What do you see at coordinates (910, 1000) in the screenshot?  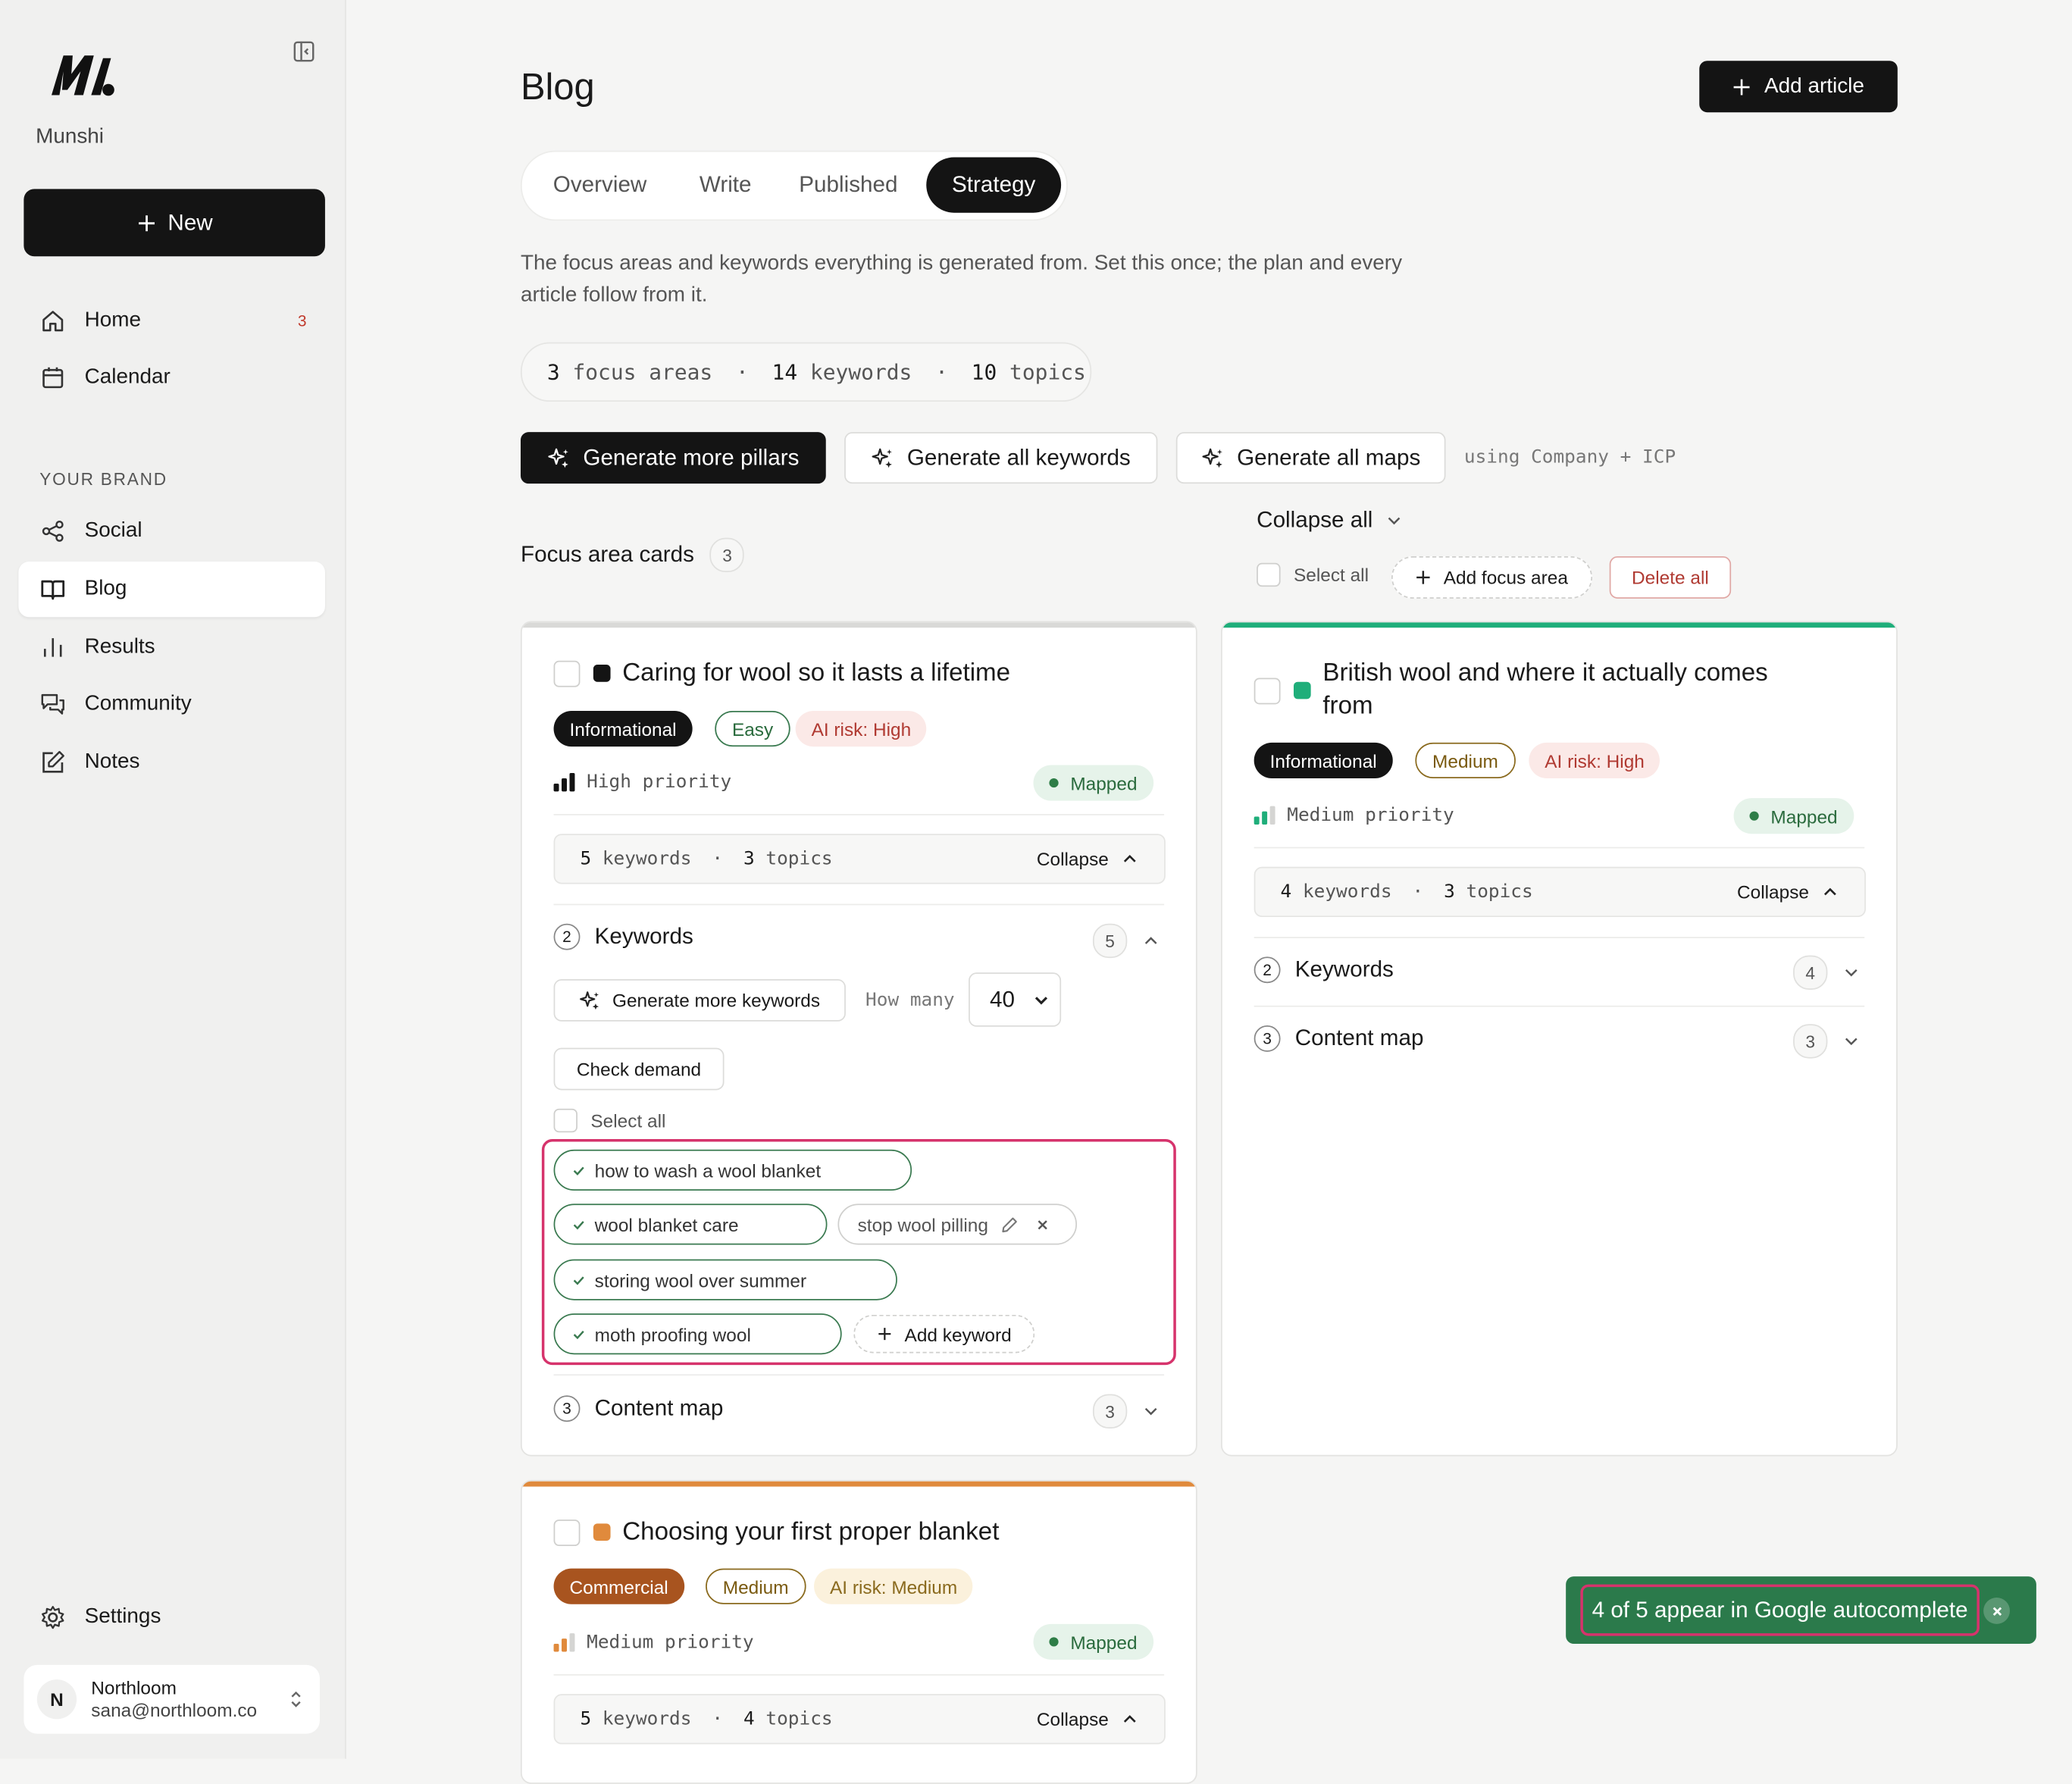 I see `how-many-label: How many` at bounding box center [910, 1000].